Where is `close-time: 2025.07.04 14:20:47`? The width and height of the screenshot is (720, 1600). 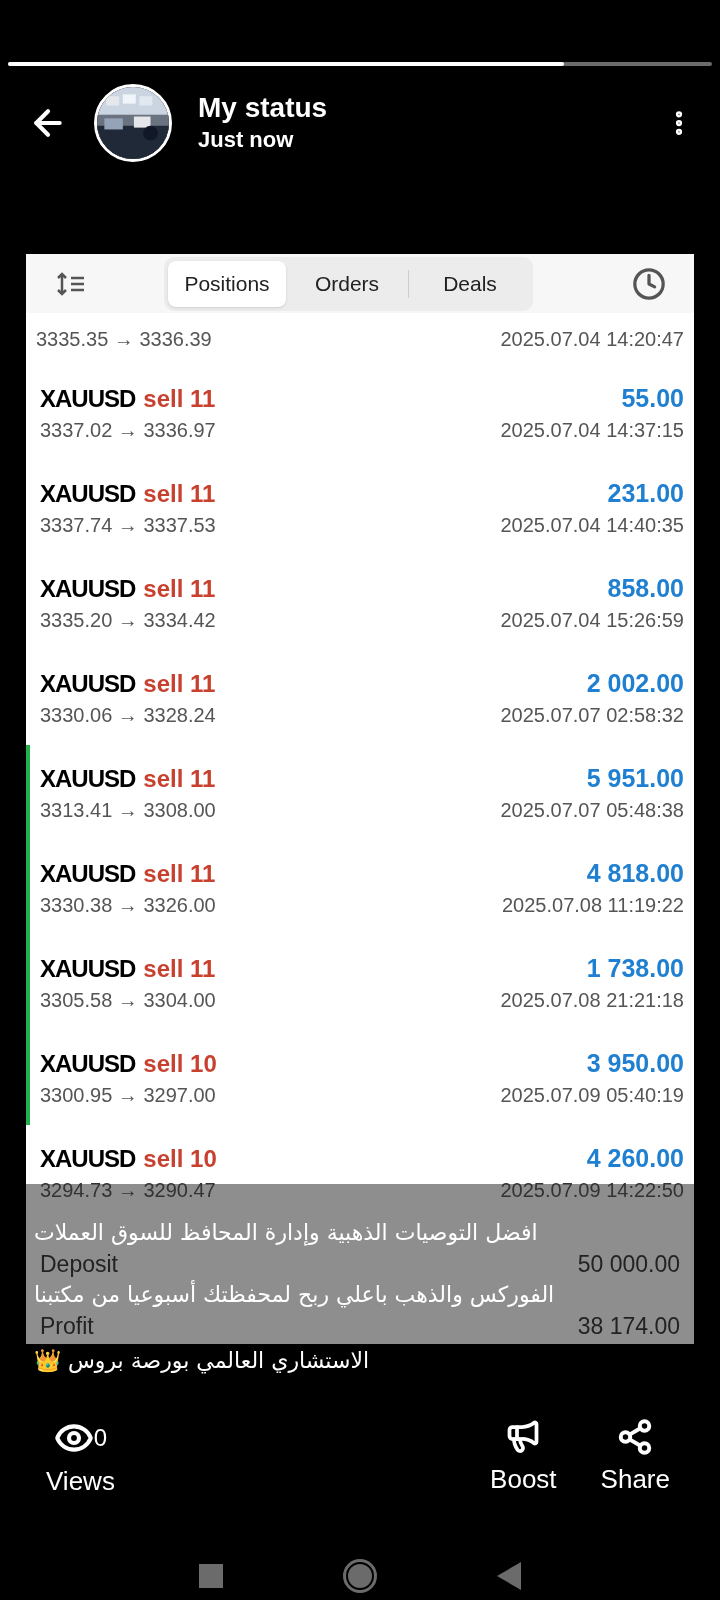
close-time: 2025.07.04 14:20:47 is located at coordinates (592, 339).